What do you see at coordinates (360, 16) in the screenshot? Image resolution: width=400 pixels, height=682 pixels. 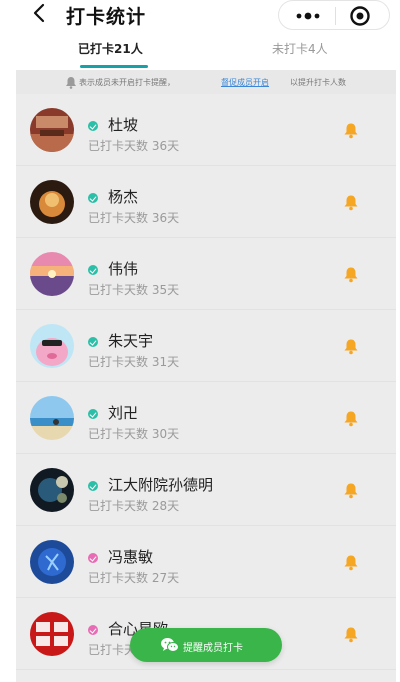 I see `target-icon` at bounding box center [360, 16].